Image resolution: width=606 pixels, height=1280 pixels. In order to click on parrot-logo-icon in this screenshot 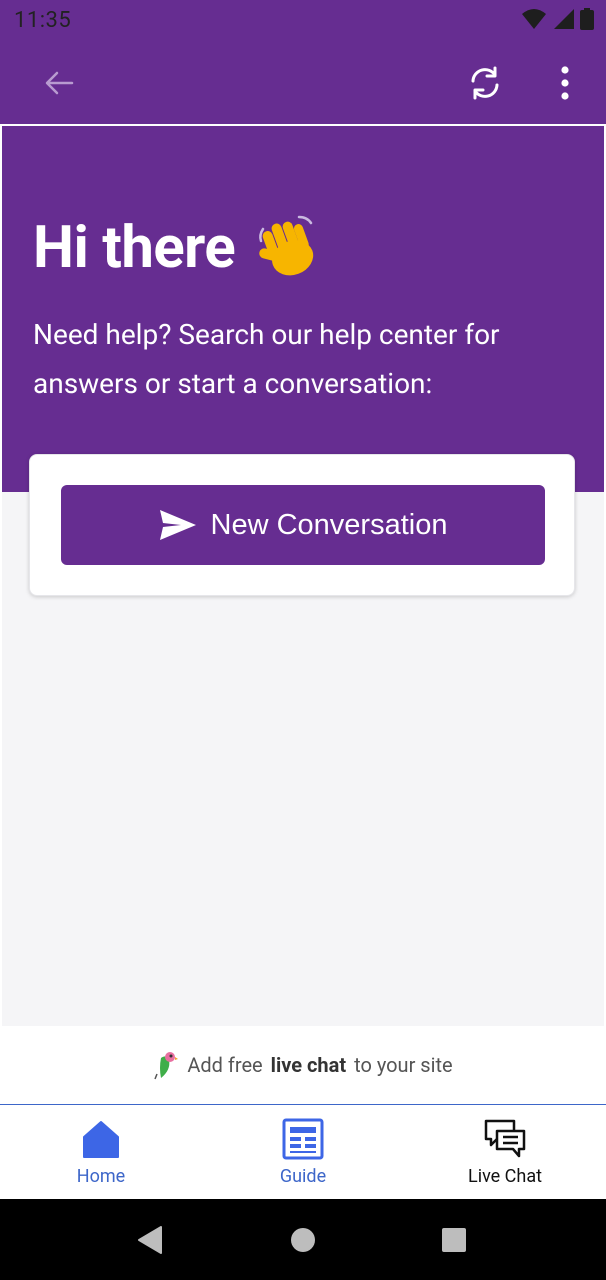, I will do `click(166, 1066)`.